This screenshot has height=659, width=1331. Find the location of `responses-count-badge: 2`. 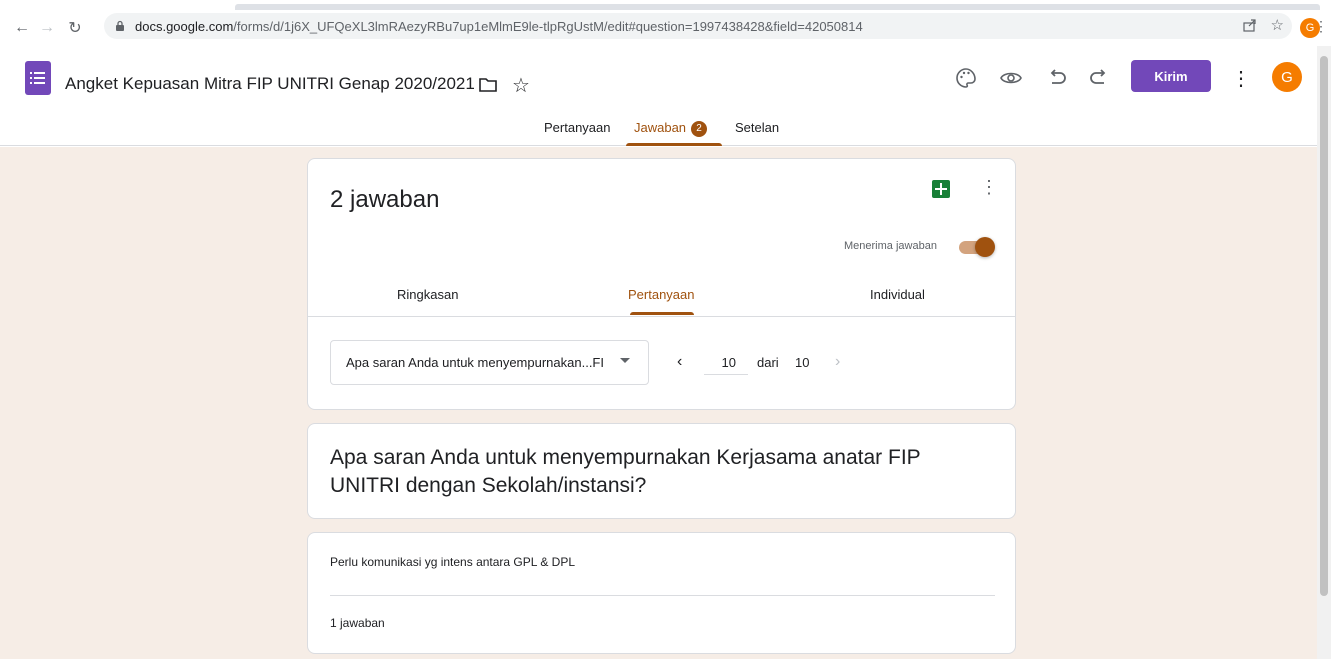

responses-count-badge: 2 is located at coordinates (699, 128).